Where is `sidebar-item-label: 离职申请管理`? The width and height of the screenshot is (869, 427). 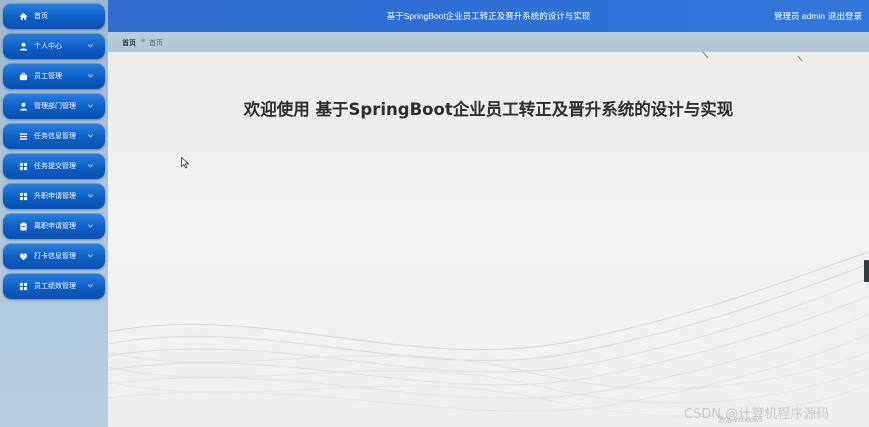
sidebar-item-label: 离职申请管理 is located at coordinates (55, 226).